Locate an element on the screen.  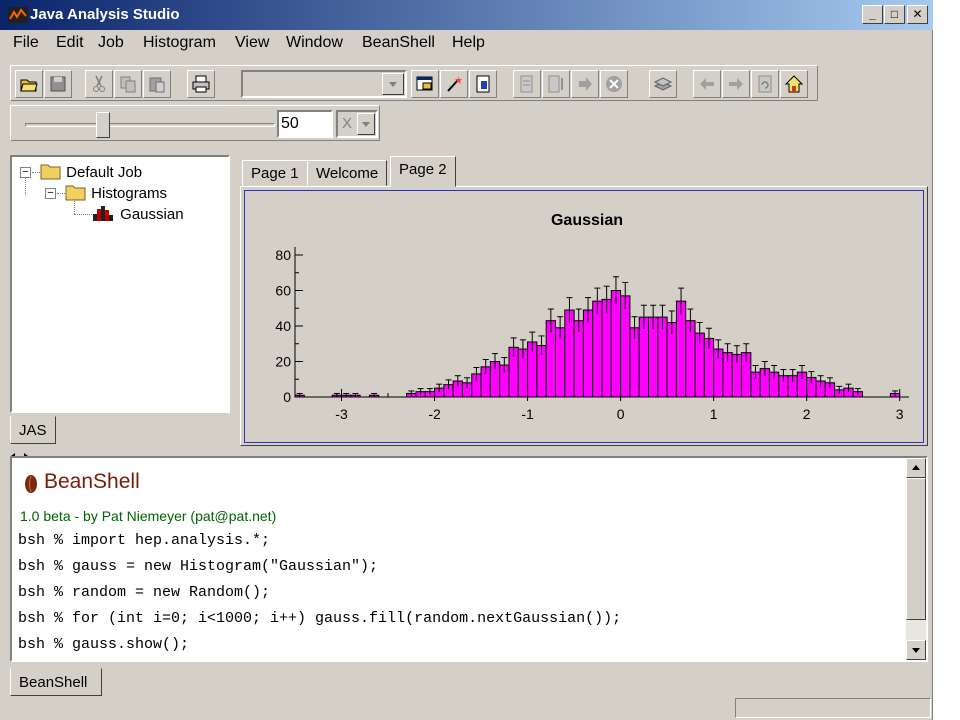
menu-histogram: Histogram is located at coordinates (179, 43).